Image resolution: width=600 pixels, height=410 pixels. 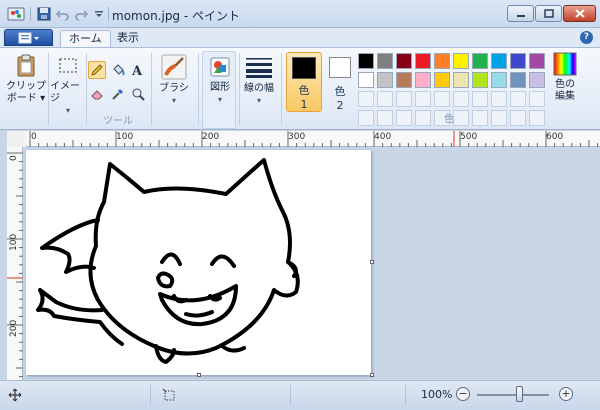 I want to click on shapes-button: 図形 ▾, so click(x=220, y=80).